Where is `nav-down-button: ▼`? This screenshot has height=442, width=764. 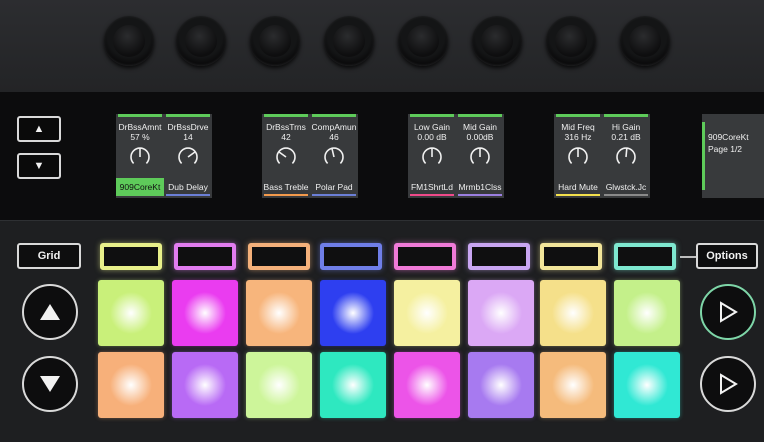 nav-down-button: ▼ is located at coordinates (39, 166).